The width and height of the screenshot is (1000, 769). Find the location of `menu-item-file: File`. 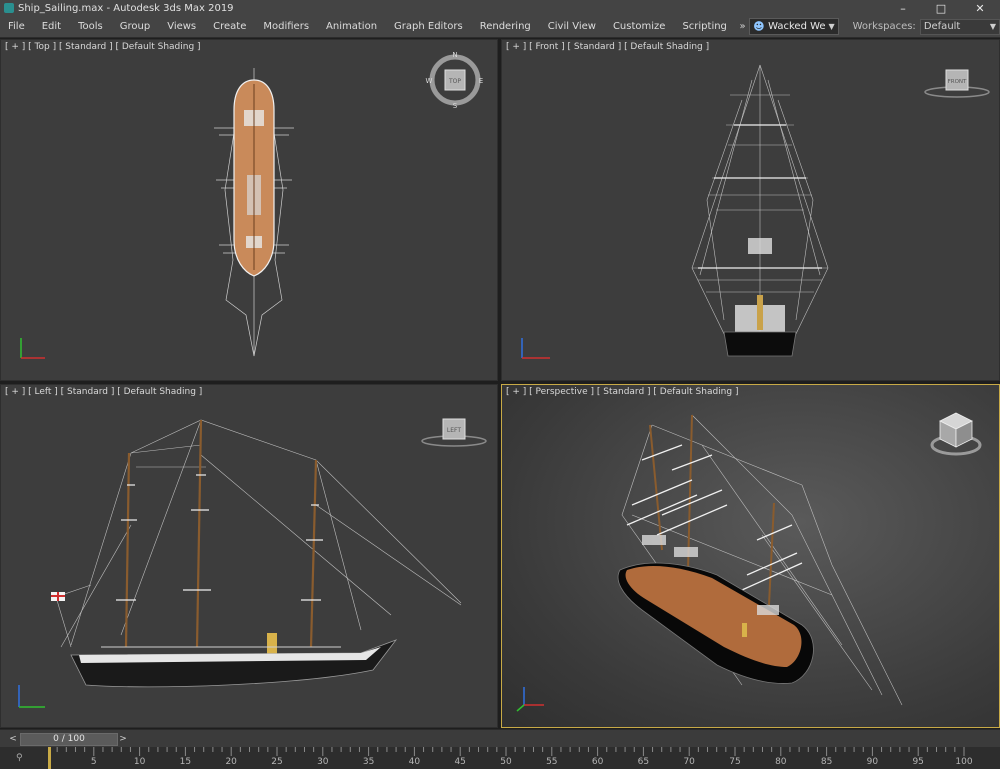

menu-item-file: File is located at coordinates (17, 27).